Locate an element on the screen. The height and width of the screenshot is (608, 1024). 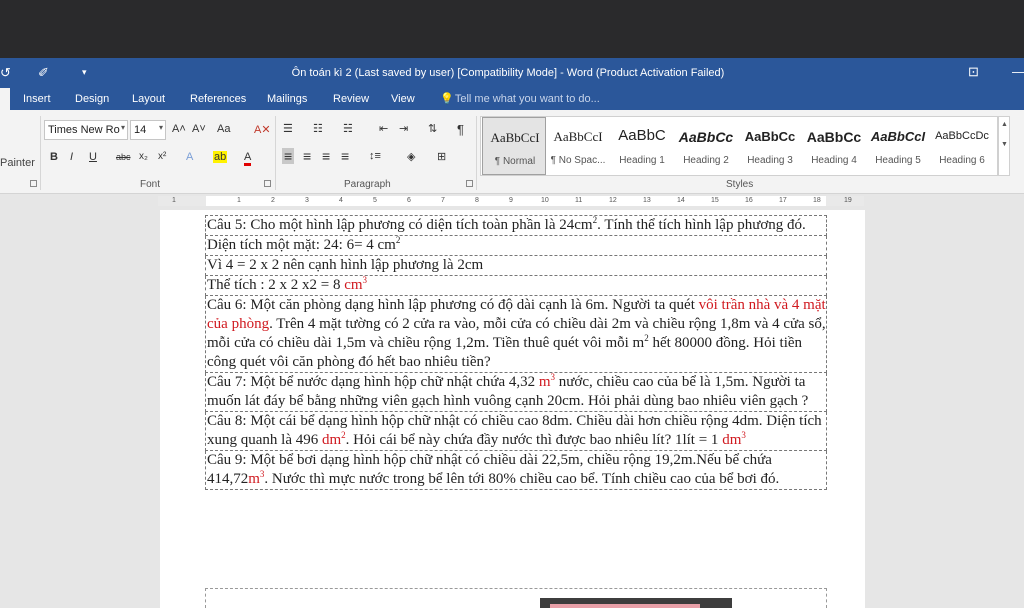
tab-home-active is located at coordinates (5, 99).